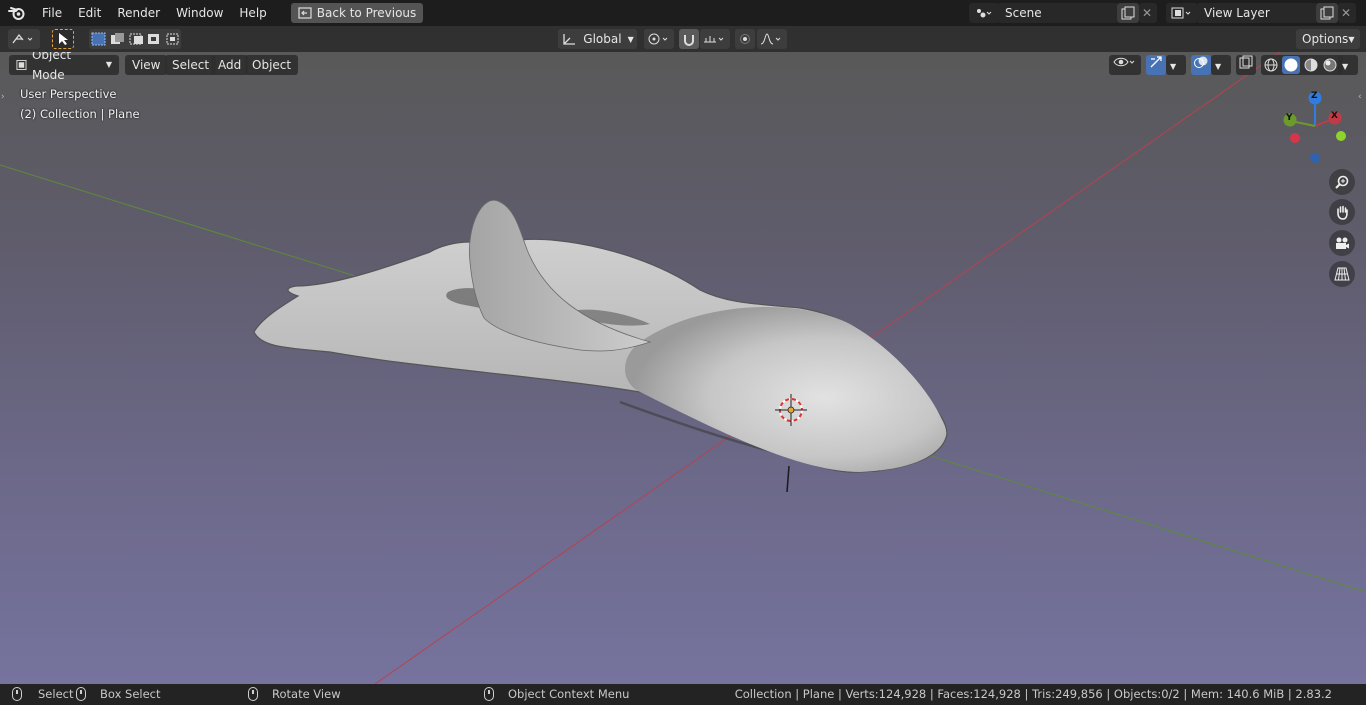 This screenshot has height=705, width=1366. I want to click on status-rotate-view-label: Rotate View, so click(306, 694).